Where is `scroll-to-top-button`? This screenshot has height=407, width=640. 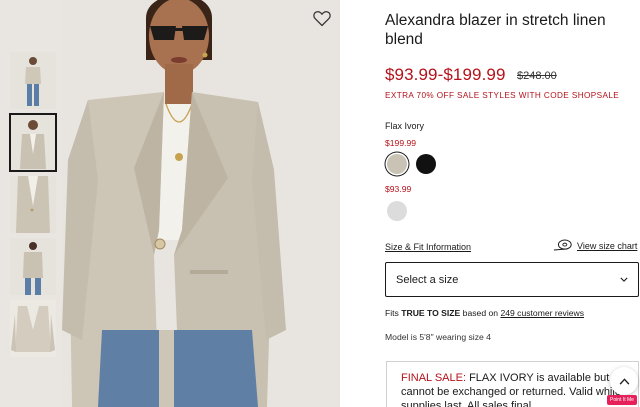
scroll-to-top-button is located at coordinates (624, 381).